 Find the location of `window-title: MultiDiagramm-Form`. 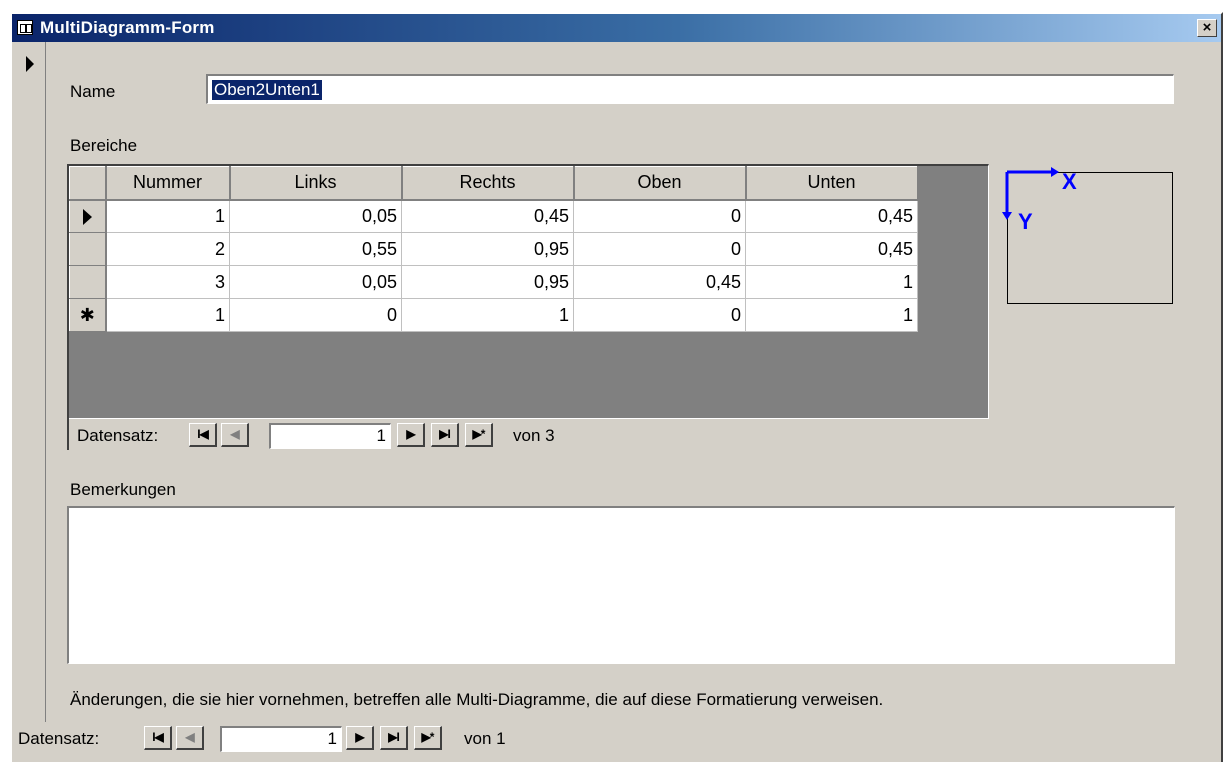

window-title: MultiDiagramm-Form is located at coordinates (127, 27).